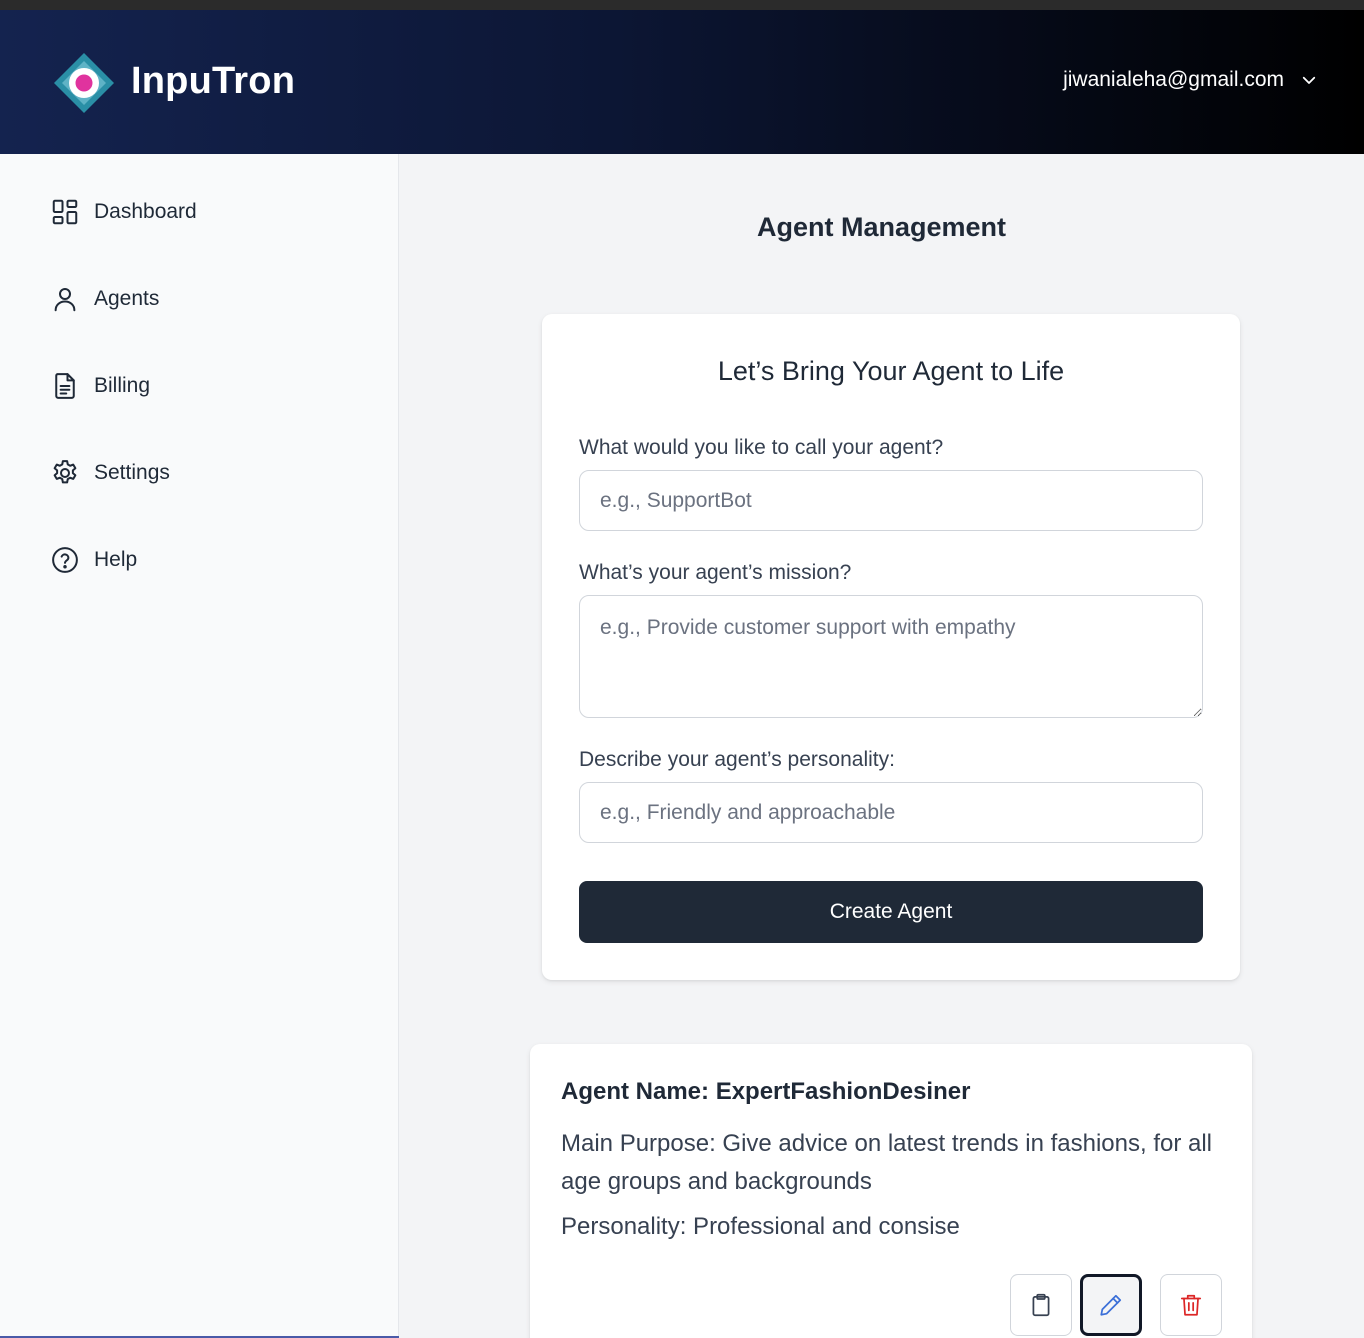 This screenshot has width=1364, height=1338. I want to click on sidebar-item-label: Agents, so click(127, 298).